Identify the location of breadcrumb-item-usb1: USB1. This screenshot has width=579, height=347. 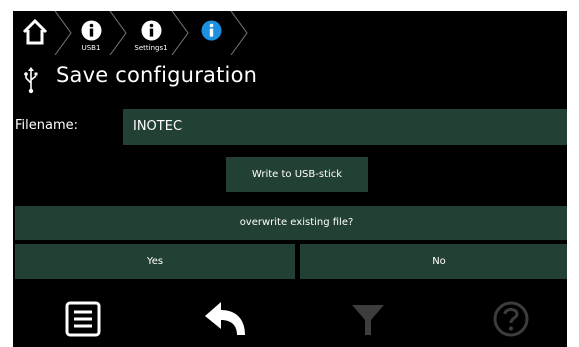
(91, 48).